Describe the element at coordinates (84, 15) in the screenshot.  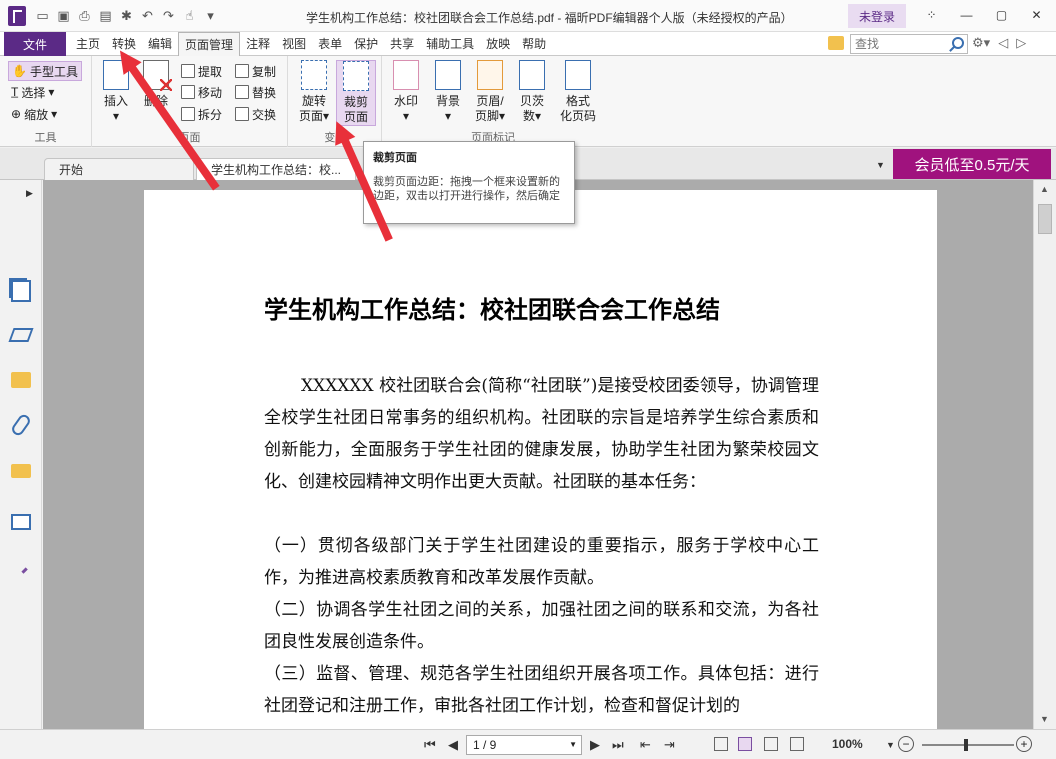
I see `print-icon: ⎙` at that location.